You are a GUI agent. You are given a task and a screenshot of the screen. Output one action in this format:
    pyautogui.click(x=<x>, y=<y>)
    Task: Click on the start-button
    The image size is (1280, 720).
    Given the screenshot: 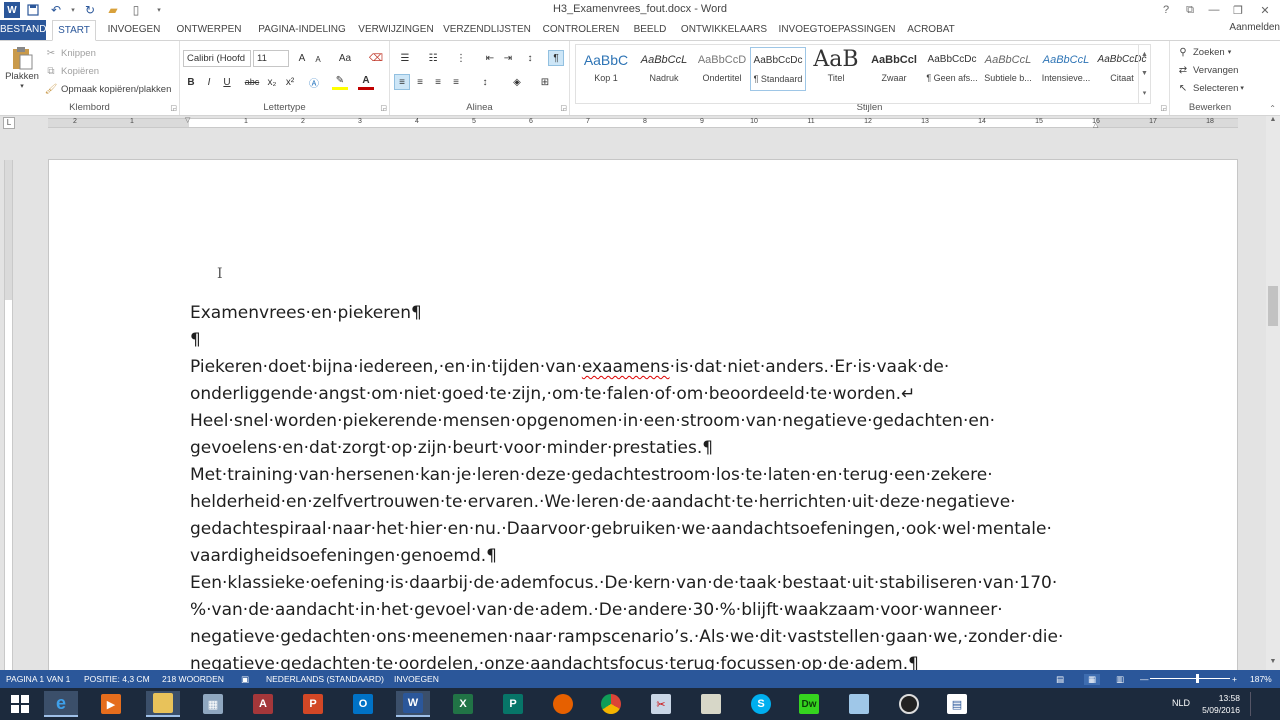 What is the action you would take?
    pyautogui.click(x=20, y=704)
    